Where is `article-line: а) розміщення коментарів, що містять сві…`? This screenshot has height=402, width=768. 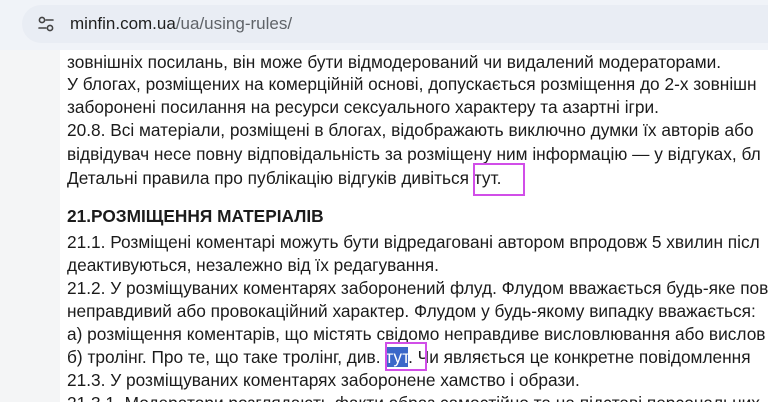
article-line: а) розміщення коментарів, що містять сві… is located at coordinates (416, 334).